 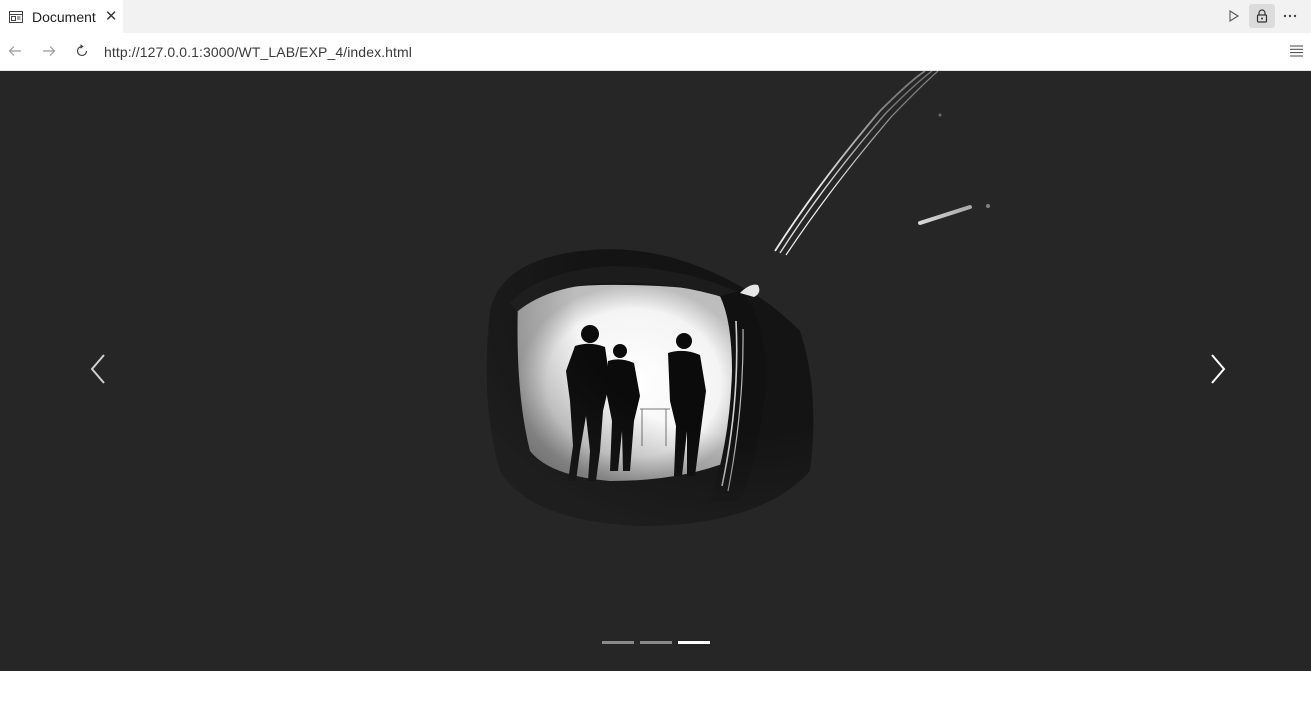 I want to click on back-arrow-icon, so click(x=15, y=51).